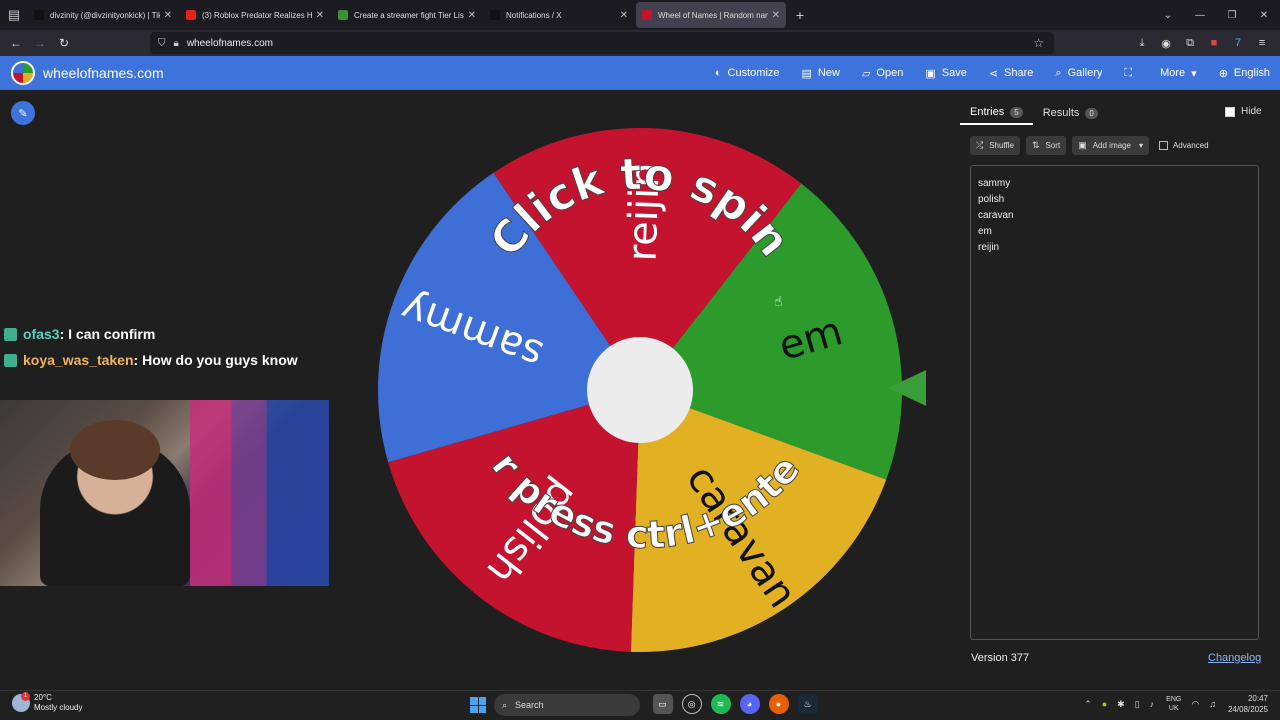  What do you see at coordinates (1174, 699) in the screenshot?
I see `lang-top: ENG` at bounding box center [1174, 699].